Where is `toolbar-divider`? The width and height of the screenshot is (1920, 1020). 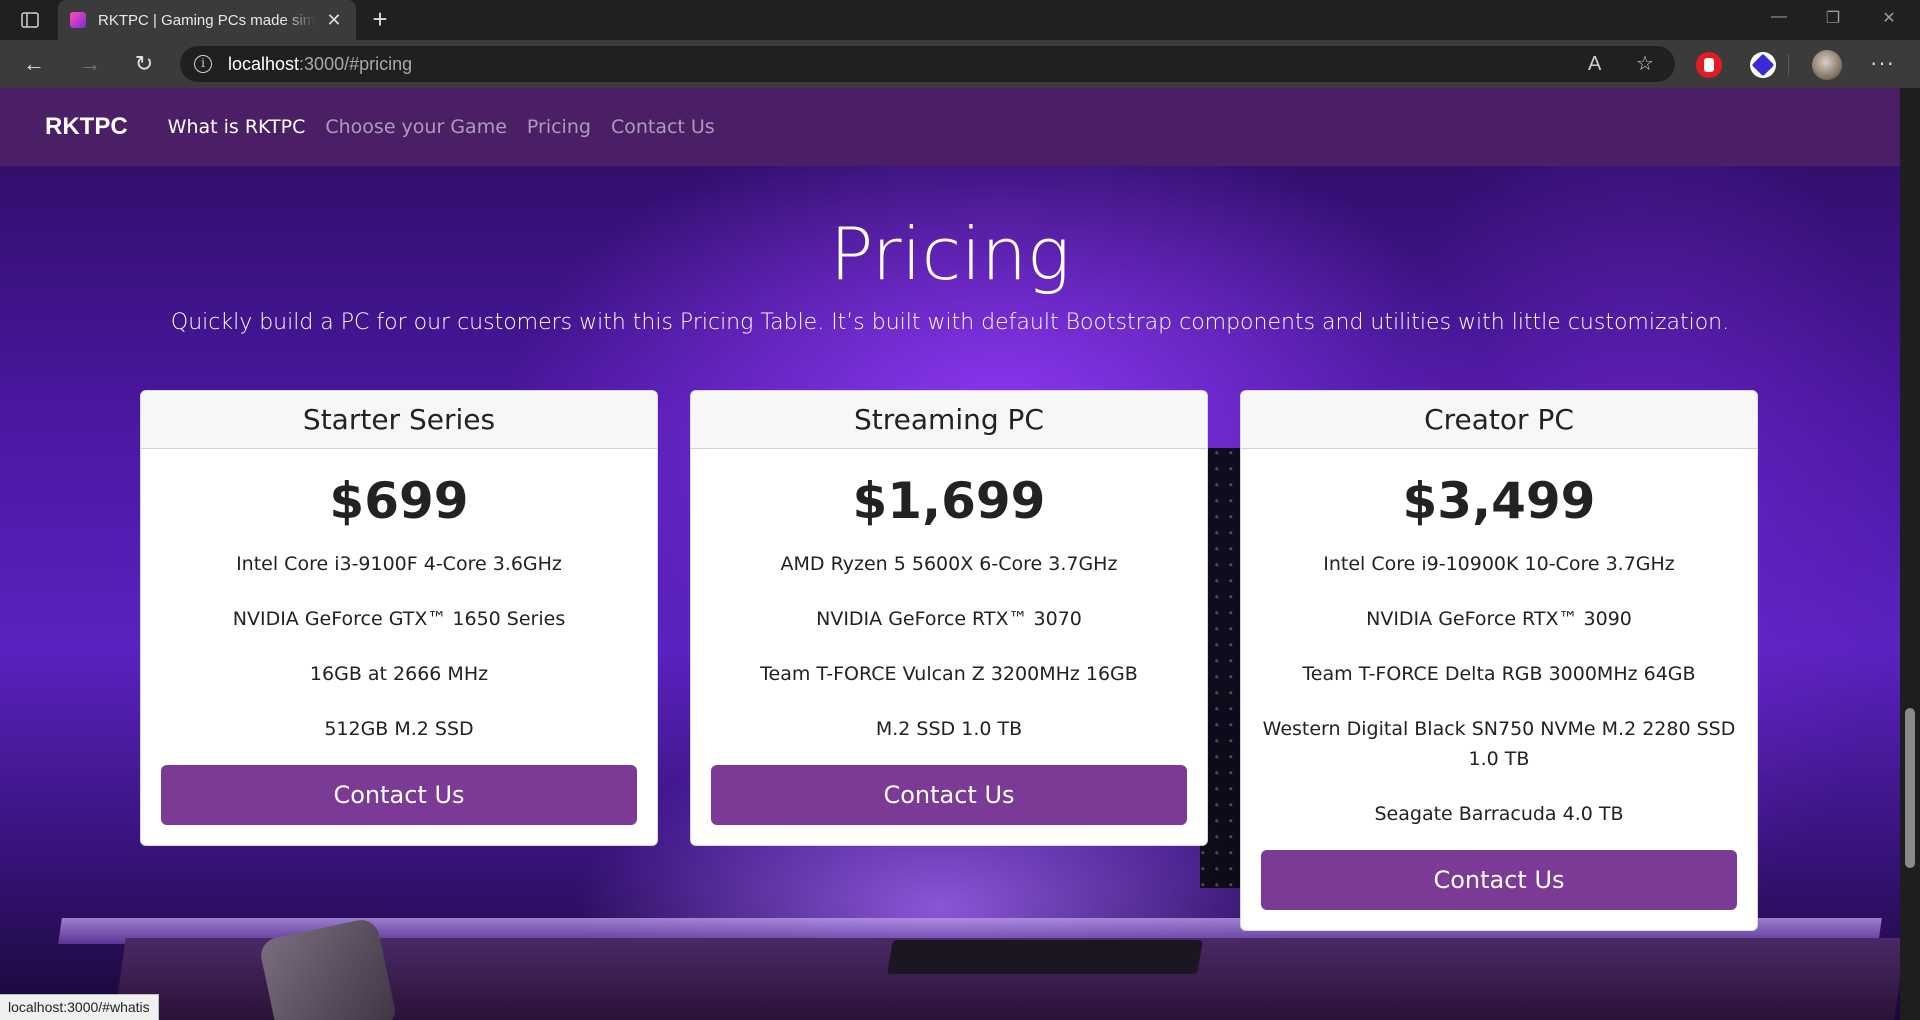
toolbar-divider is located at coordinates (1788, 65).